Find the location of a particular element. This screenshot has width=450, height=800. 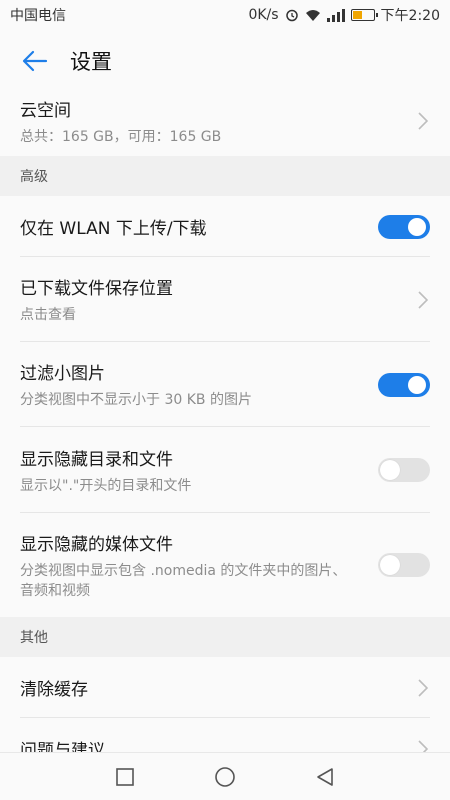

filter-small-images-item: 过滤小图片 分类视图中不显示小于 30 KB 的图片 is located at coordinates (225, 384).